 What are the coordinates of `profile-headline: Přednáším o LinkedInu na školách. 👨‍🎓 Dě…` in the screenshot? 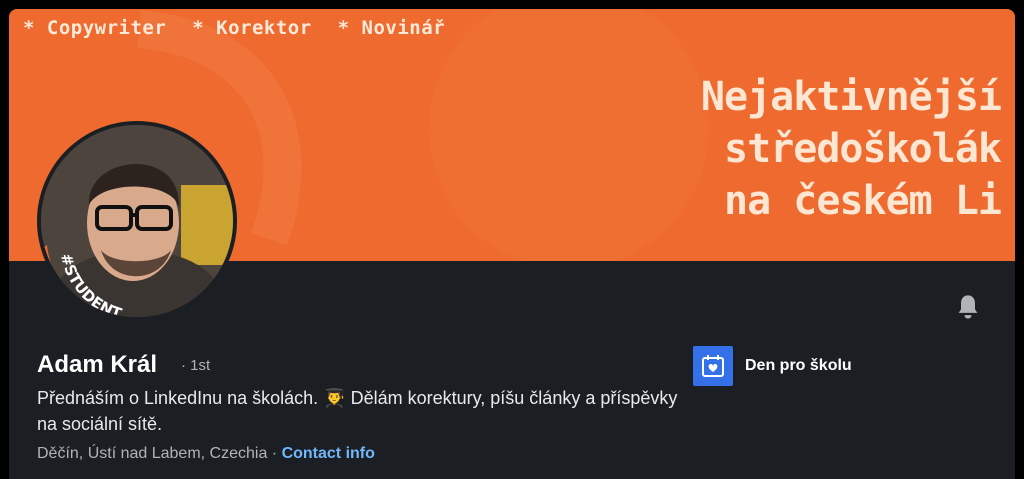 It's located at (357, 411).